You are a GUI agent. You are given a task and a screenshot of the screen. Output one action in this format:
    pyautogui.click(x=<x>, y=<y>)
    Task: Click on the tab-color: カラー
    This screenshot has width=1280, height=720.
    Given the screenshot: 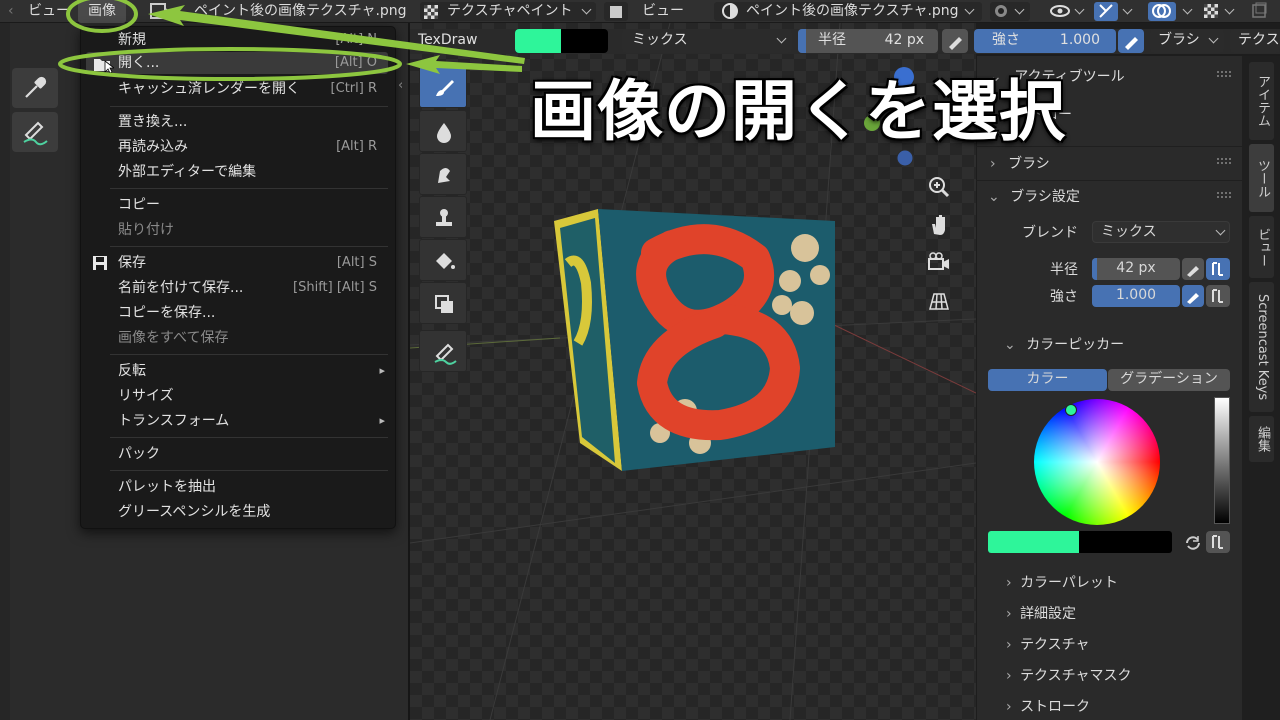 What is the action you would take?
    pyautogui.click(x=1047, y=380)
    